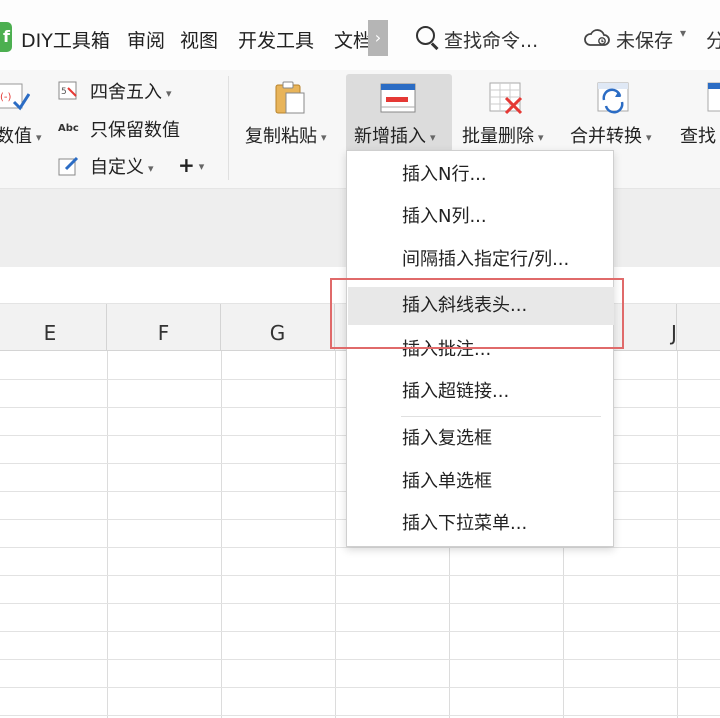 Image resolution: width=720 pixels, height=718 pixels. I want to click on convert-value-icon: (-), so click(15, 97).